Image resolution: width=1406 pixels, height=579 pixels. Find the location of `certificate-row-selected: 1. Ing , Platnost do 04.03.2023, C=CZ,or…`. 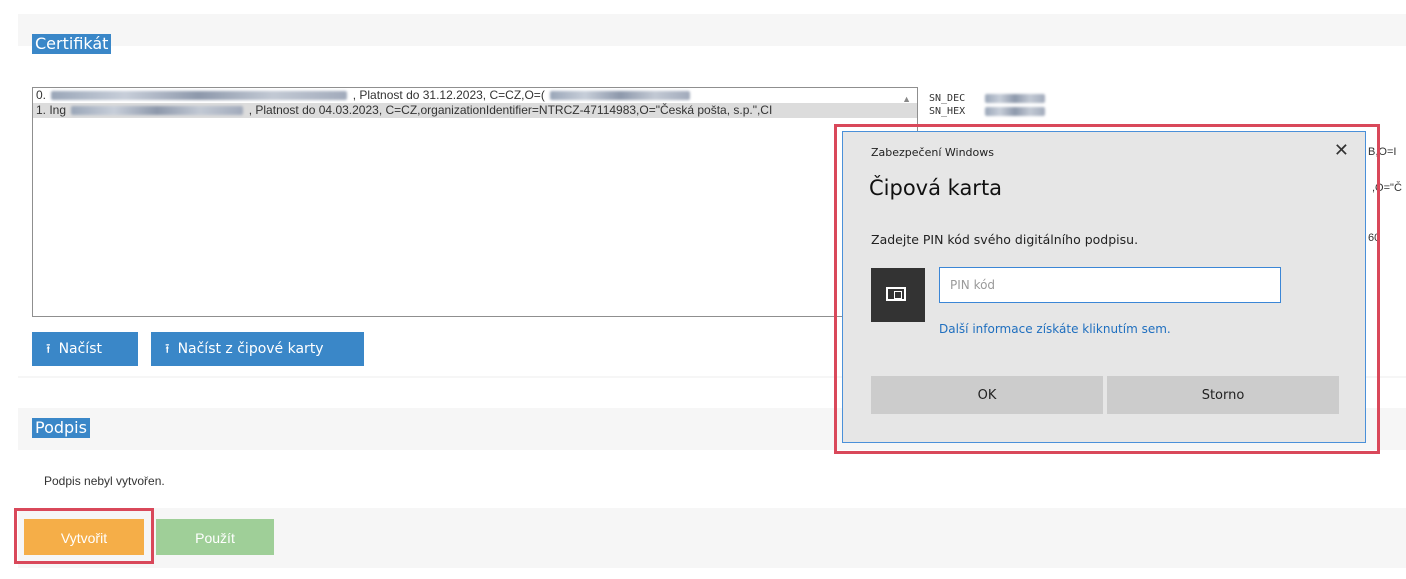

certificate-row-selected: 1. Ing , Platnost do 04.03.2023, C=CZ,or… is located at coordinates (475, 110).